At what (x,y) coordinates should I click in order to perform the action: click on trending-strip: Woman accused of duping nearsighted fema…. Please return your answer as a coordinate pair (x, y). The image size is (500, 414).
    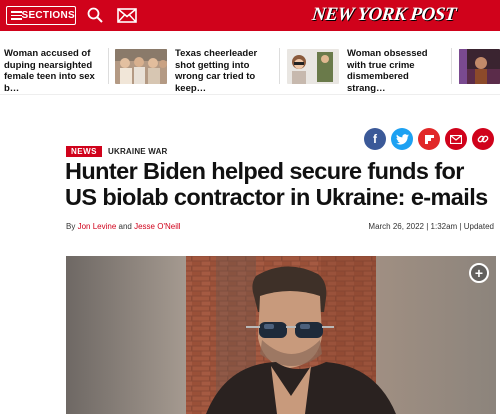
    Looking at the image, I should click on (250, 67).